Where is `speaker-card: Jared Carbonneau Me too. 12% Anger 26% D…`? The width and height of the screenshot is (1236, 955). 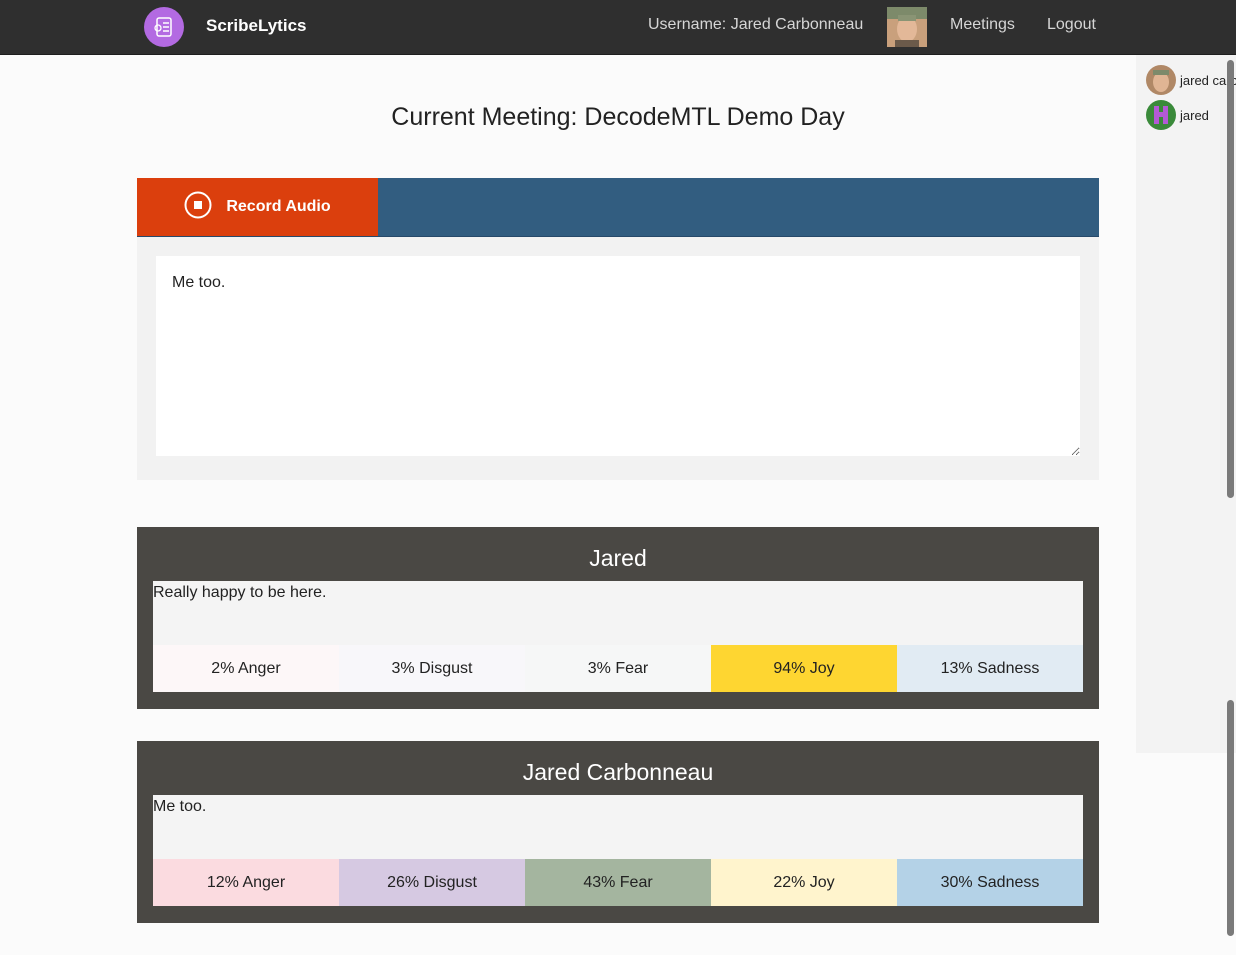 speaker-card: Jared Carbonneau Me too. 12% Anger 26% D… is located at coordinates (618, 832).